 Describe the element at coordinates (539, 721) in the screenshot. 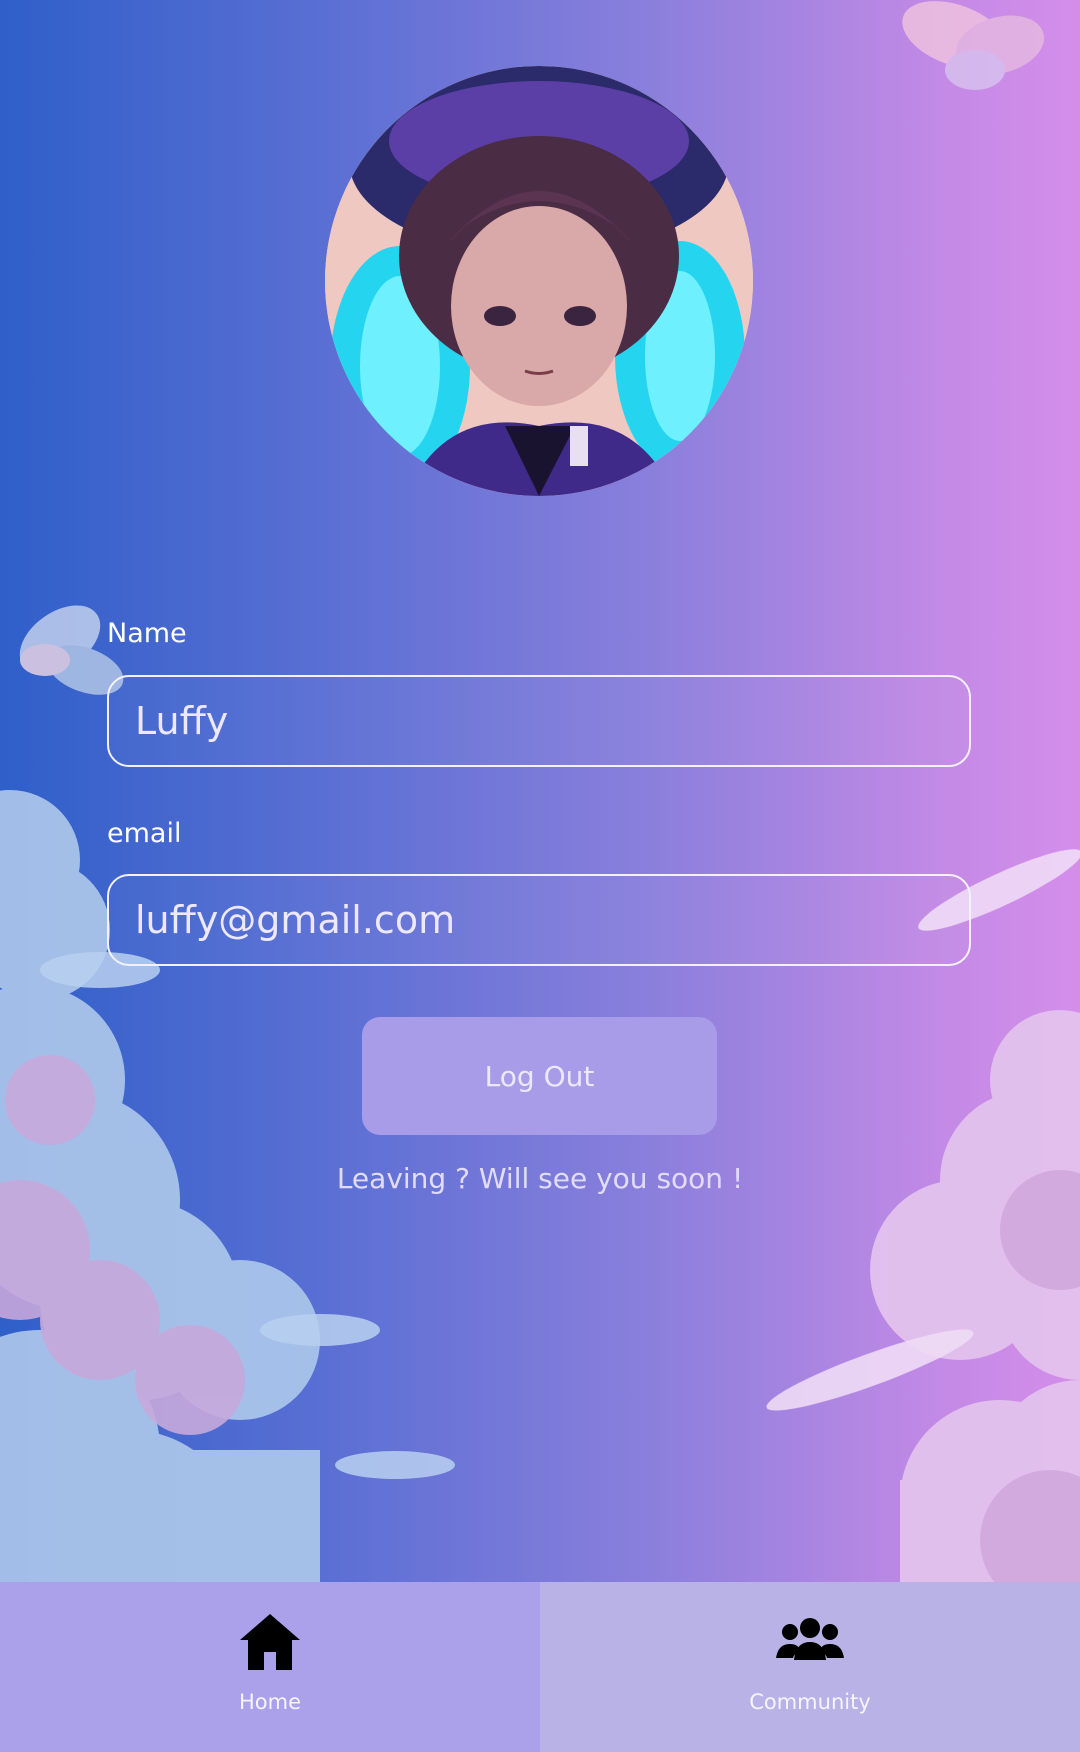

I see `name-input: Luffy` at that location.